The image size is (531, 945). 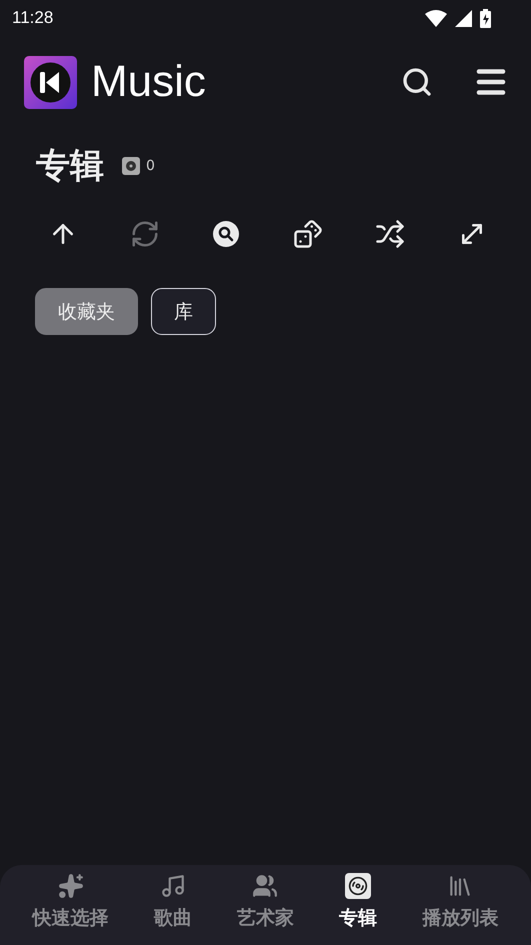 I want to click on app-logo-icon, so click(x=50, y=82).